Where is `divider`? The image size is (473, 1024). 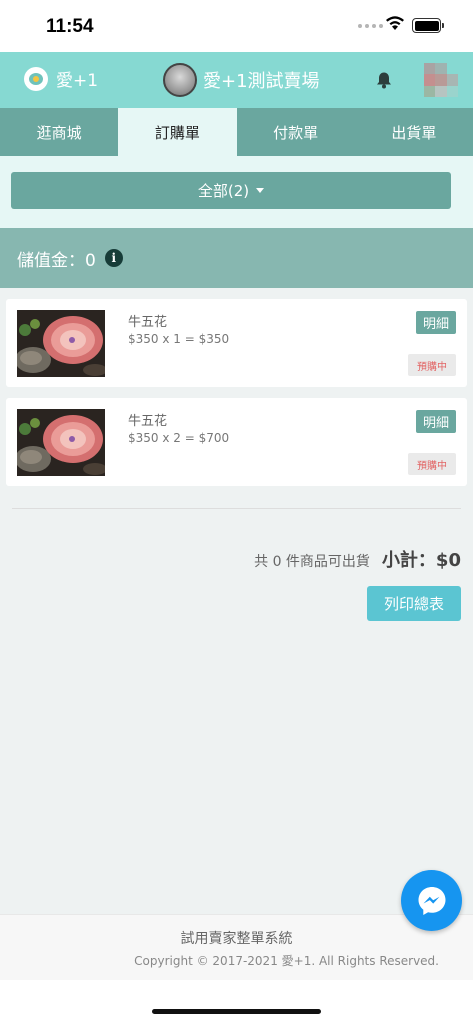 divider is located at coordinates (236, 508).